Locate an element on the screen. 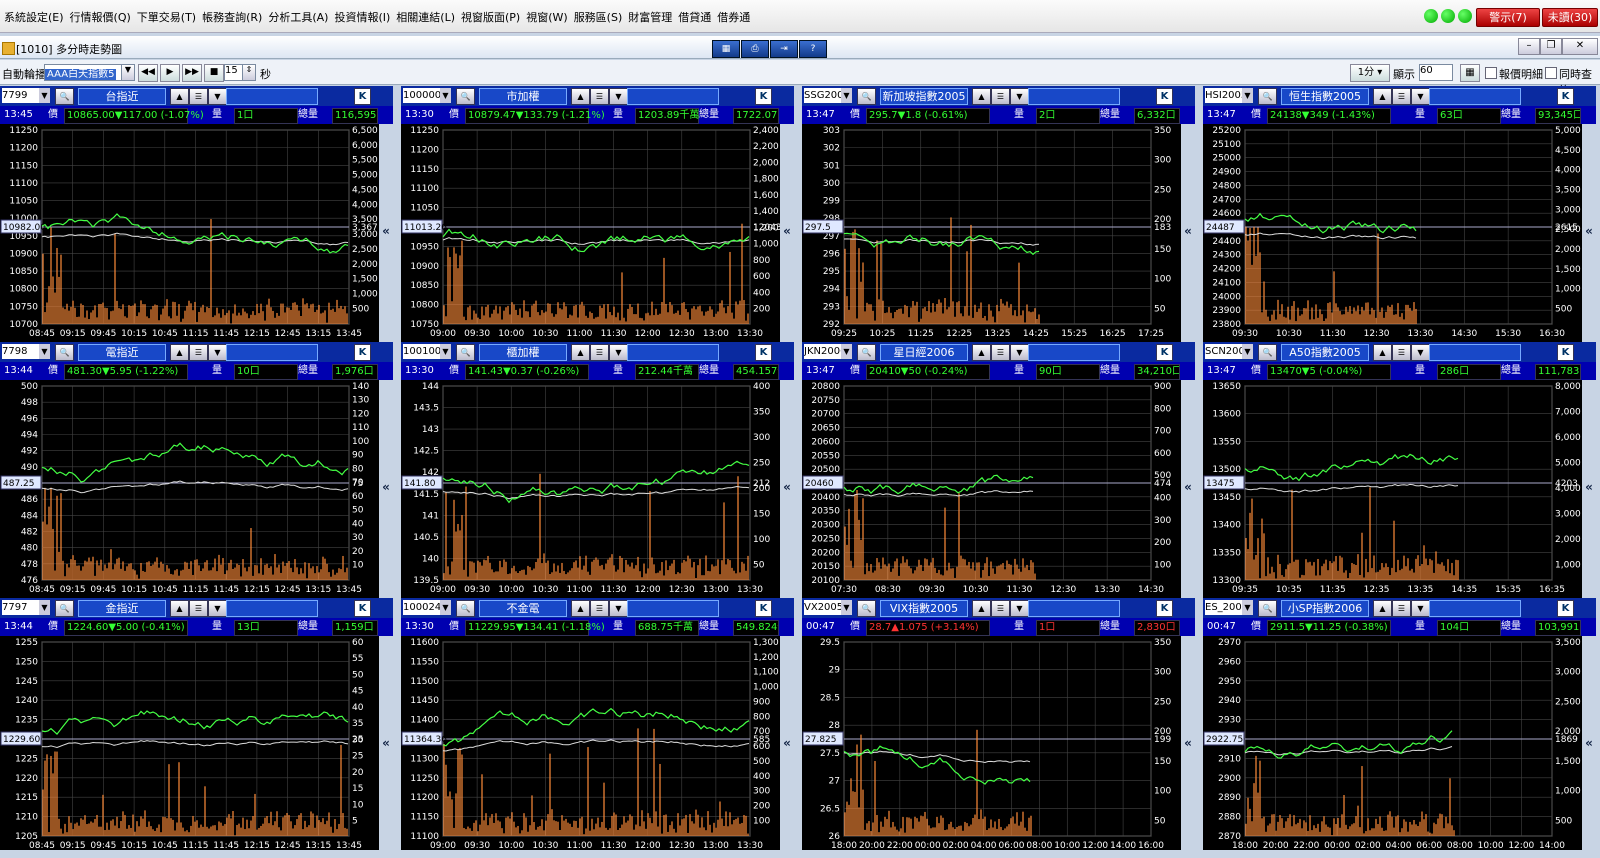 This screenshot has width=1600, height=858. symbol-name: 市加權 is located at coordinates (523, 96).